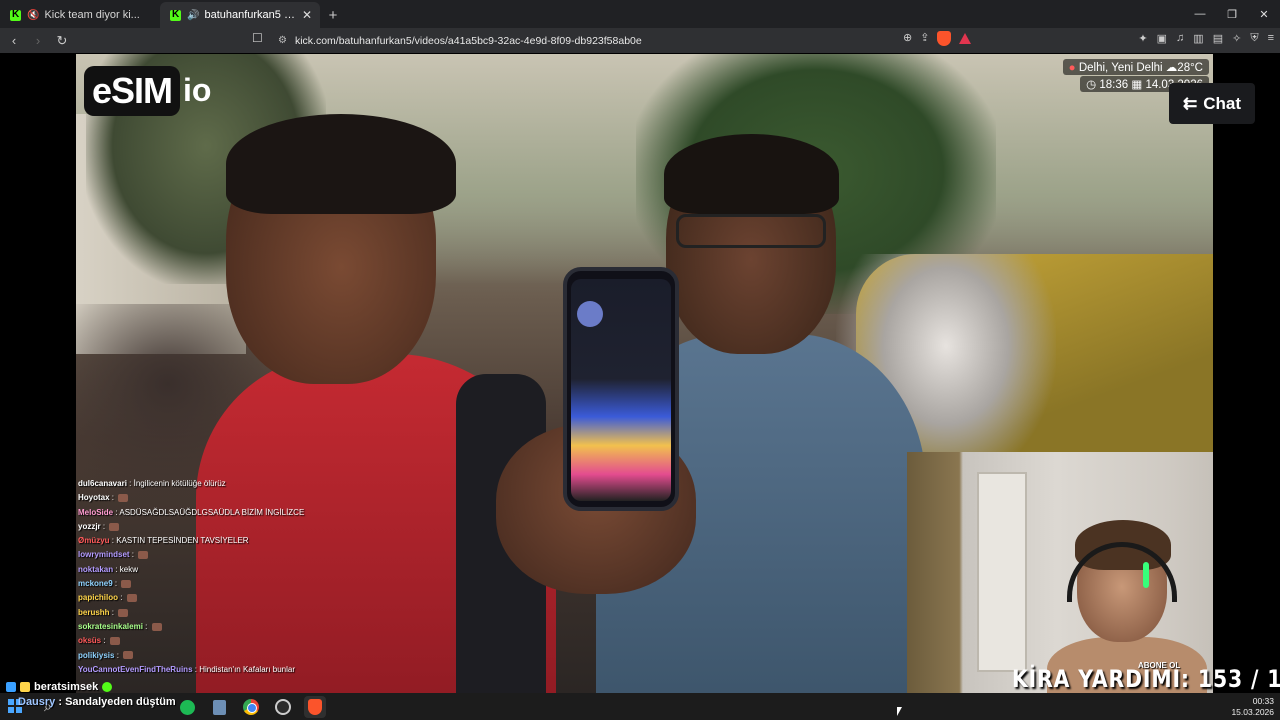 This screenshot has height=720, width=1280. I want to click on esim-logo: eSIM io, so click(147, 90).